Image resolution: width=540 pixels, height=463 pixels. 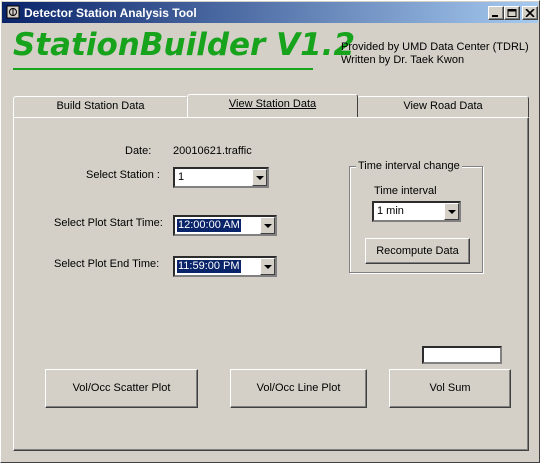 What do you see at coordinates (416, 211) in the screenshot?
I see `time-interval-select: 1 min` at bounding box center [416, 211].